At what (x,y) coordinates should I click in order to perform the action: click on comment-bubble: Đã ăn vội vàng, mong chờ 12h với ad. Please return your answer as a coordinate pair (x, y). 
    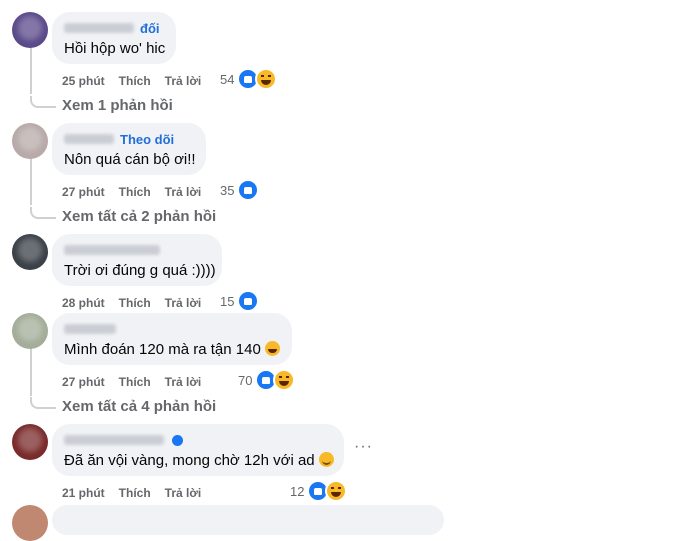
    Looking at the image, I should click on (198, 450).